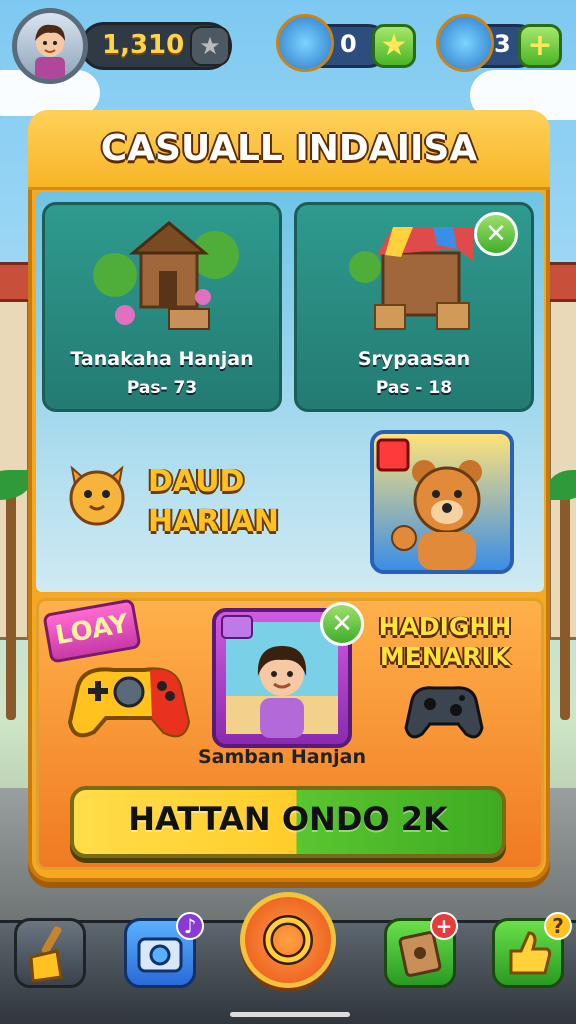 The image size is (576, 1024). I want to click on cat-icon, so click(97, 495).